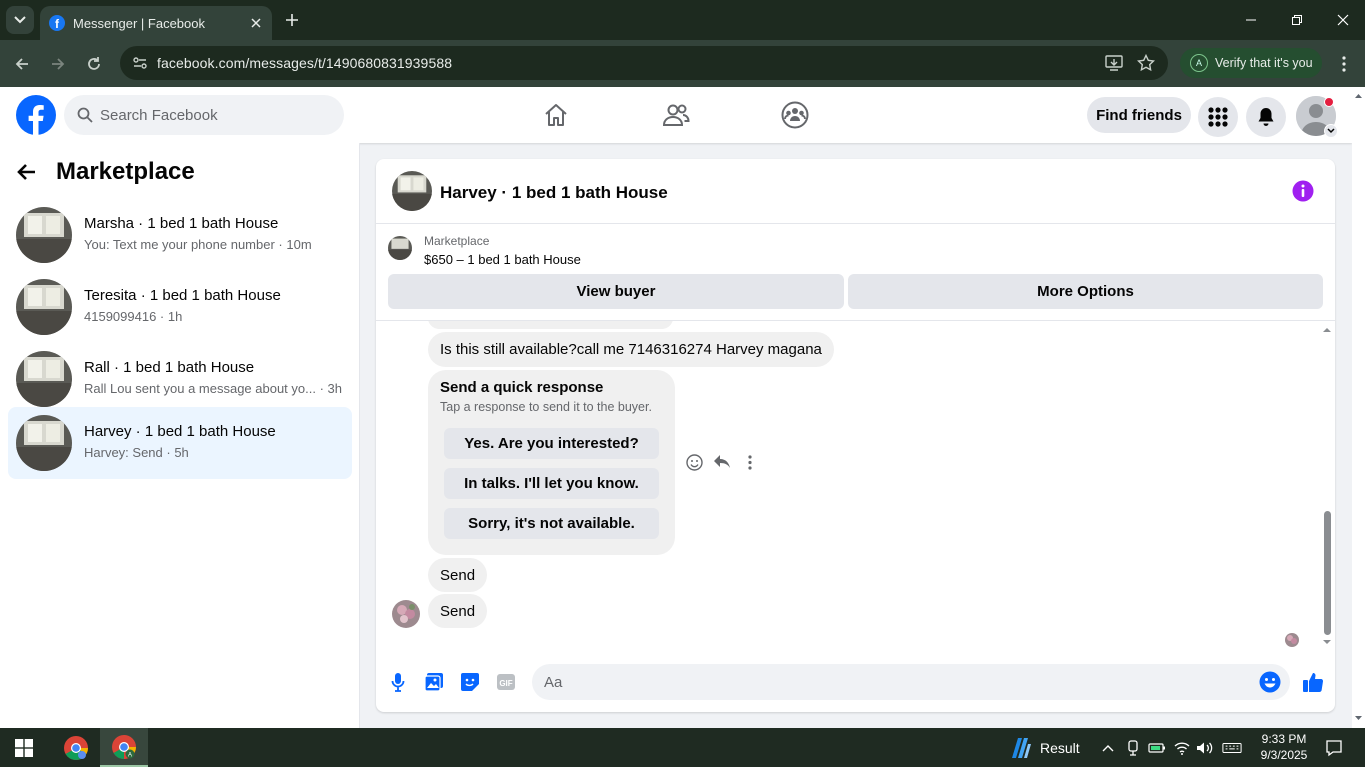 This screenshot has width=1365, height=767. Describe the element at coordinates (1114, 63) in the screenshot. I see `install-app-icon` at that location.